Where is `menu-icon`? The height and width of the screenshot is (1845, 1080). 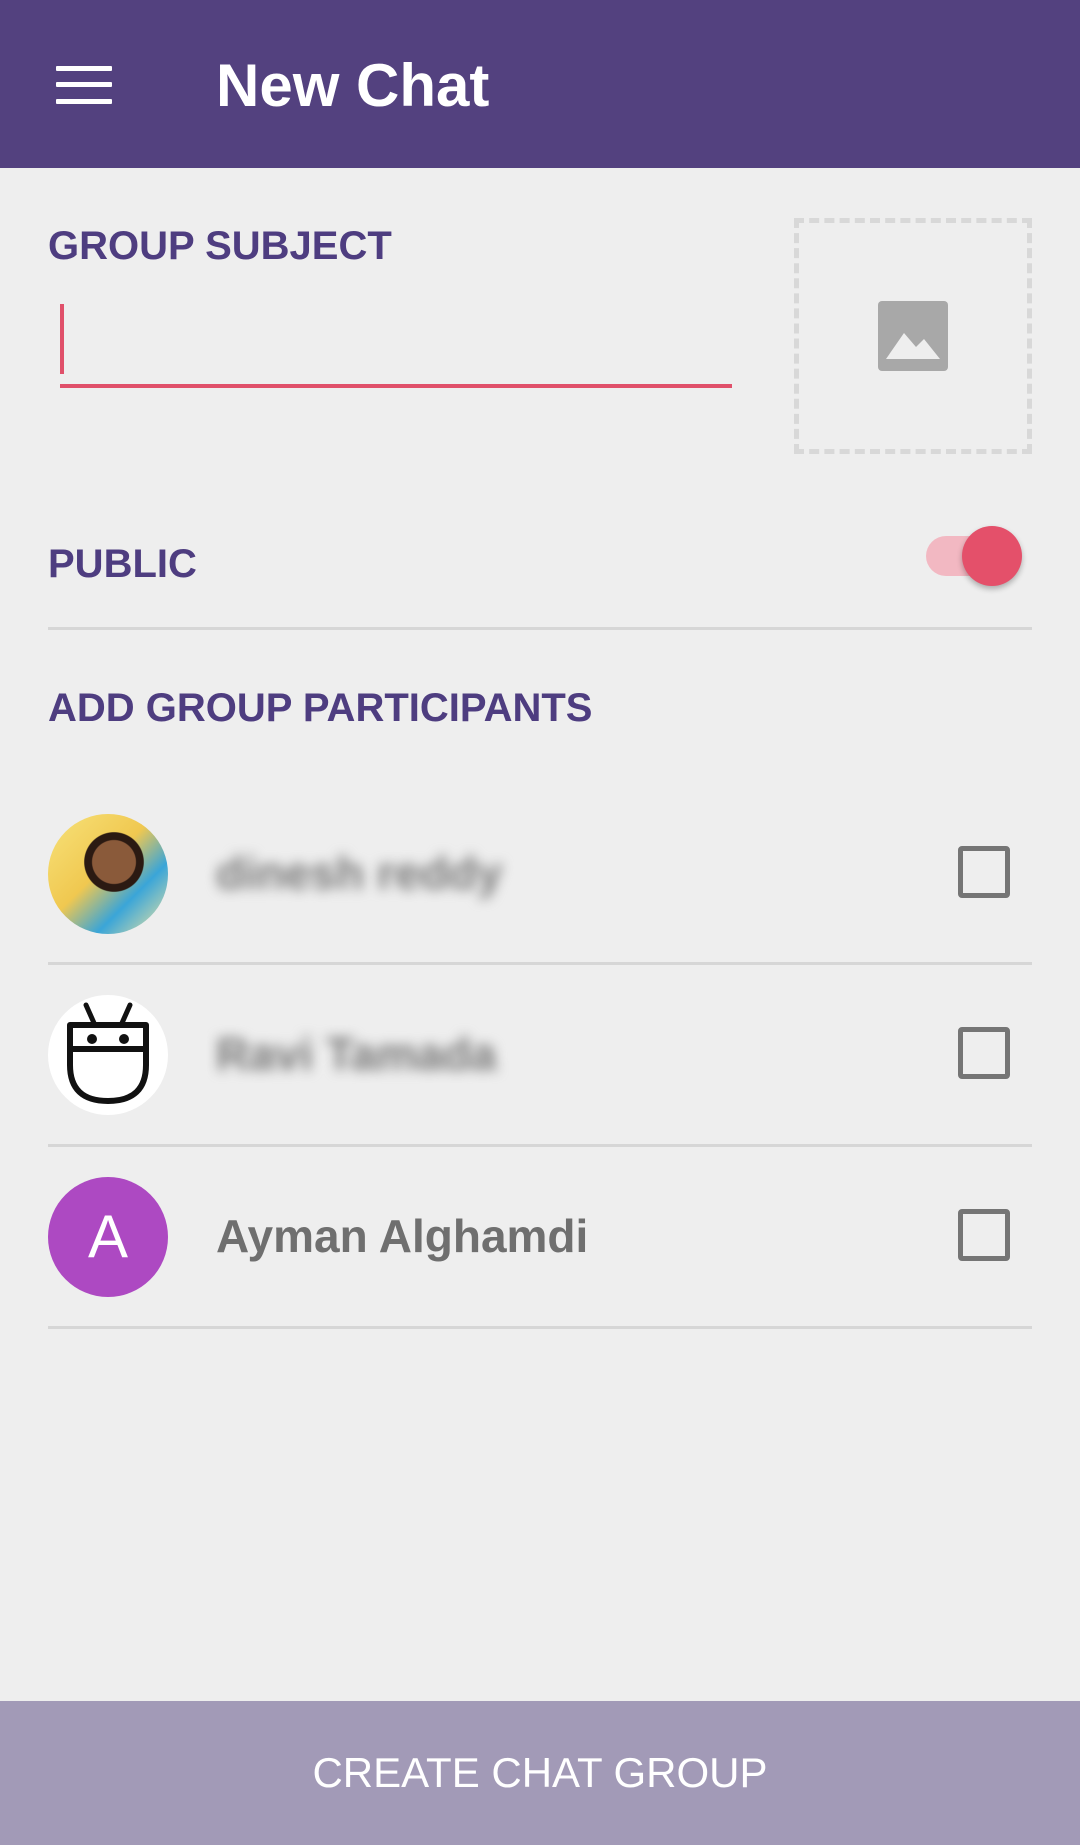 menu-icon is located at coordinates (84, 85).